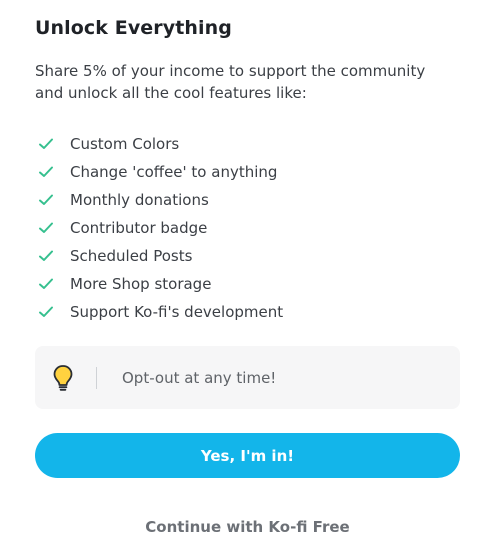 This screenshot has height=550, width=486. What do you see at coordinates (125, 144) in the screenshot?
I see `feature-label: Custom Colors` at bounding box center [125, 144].